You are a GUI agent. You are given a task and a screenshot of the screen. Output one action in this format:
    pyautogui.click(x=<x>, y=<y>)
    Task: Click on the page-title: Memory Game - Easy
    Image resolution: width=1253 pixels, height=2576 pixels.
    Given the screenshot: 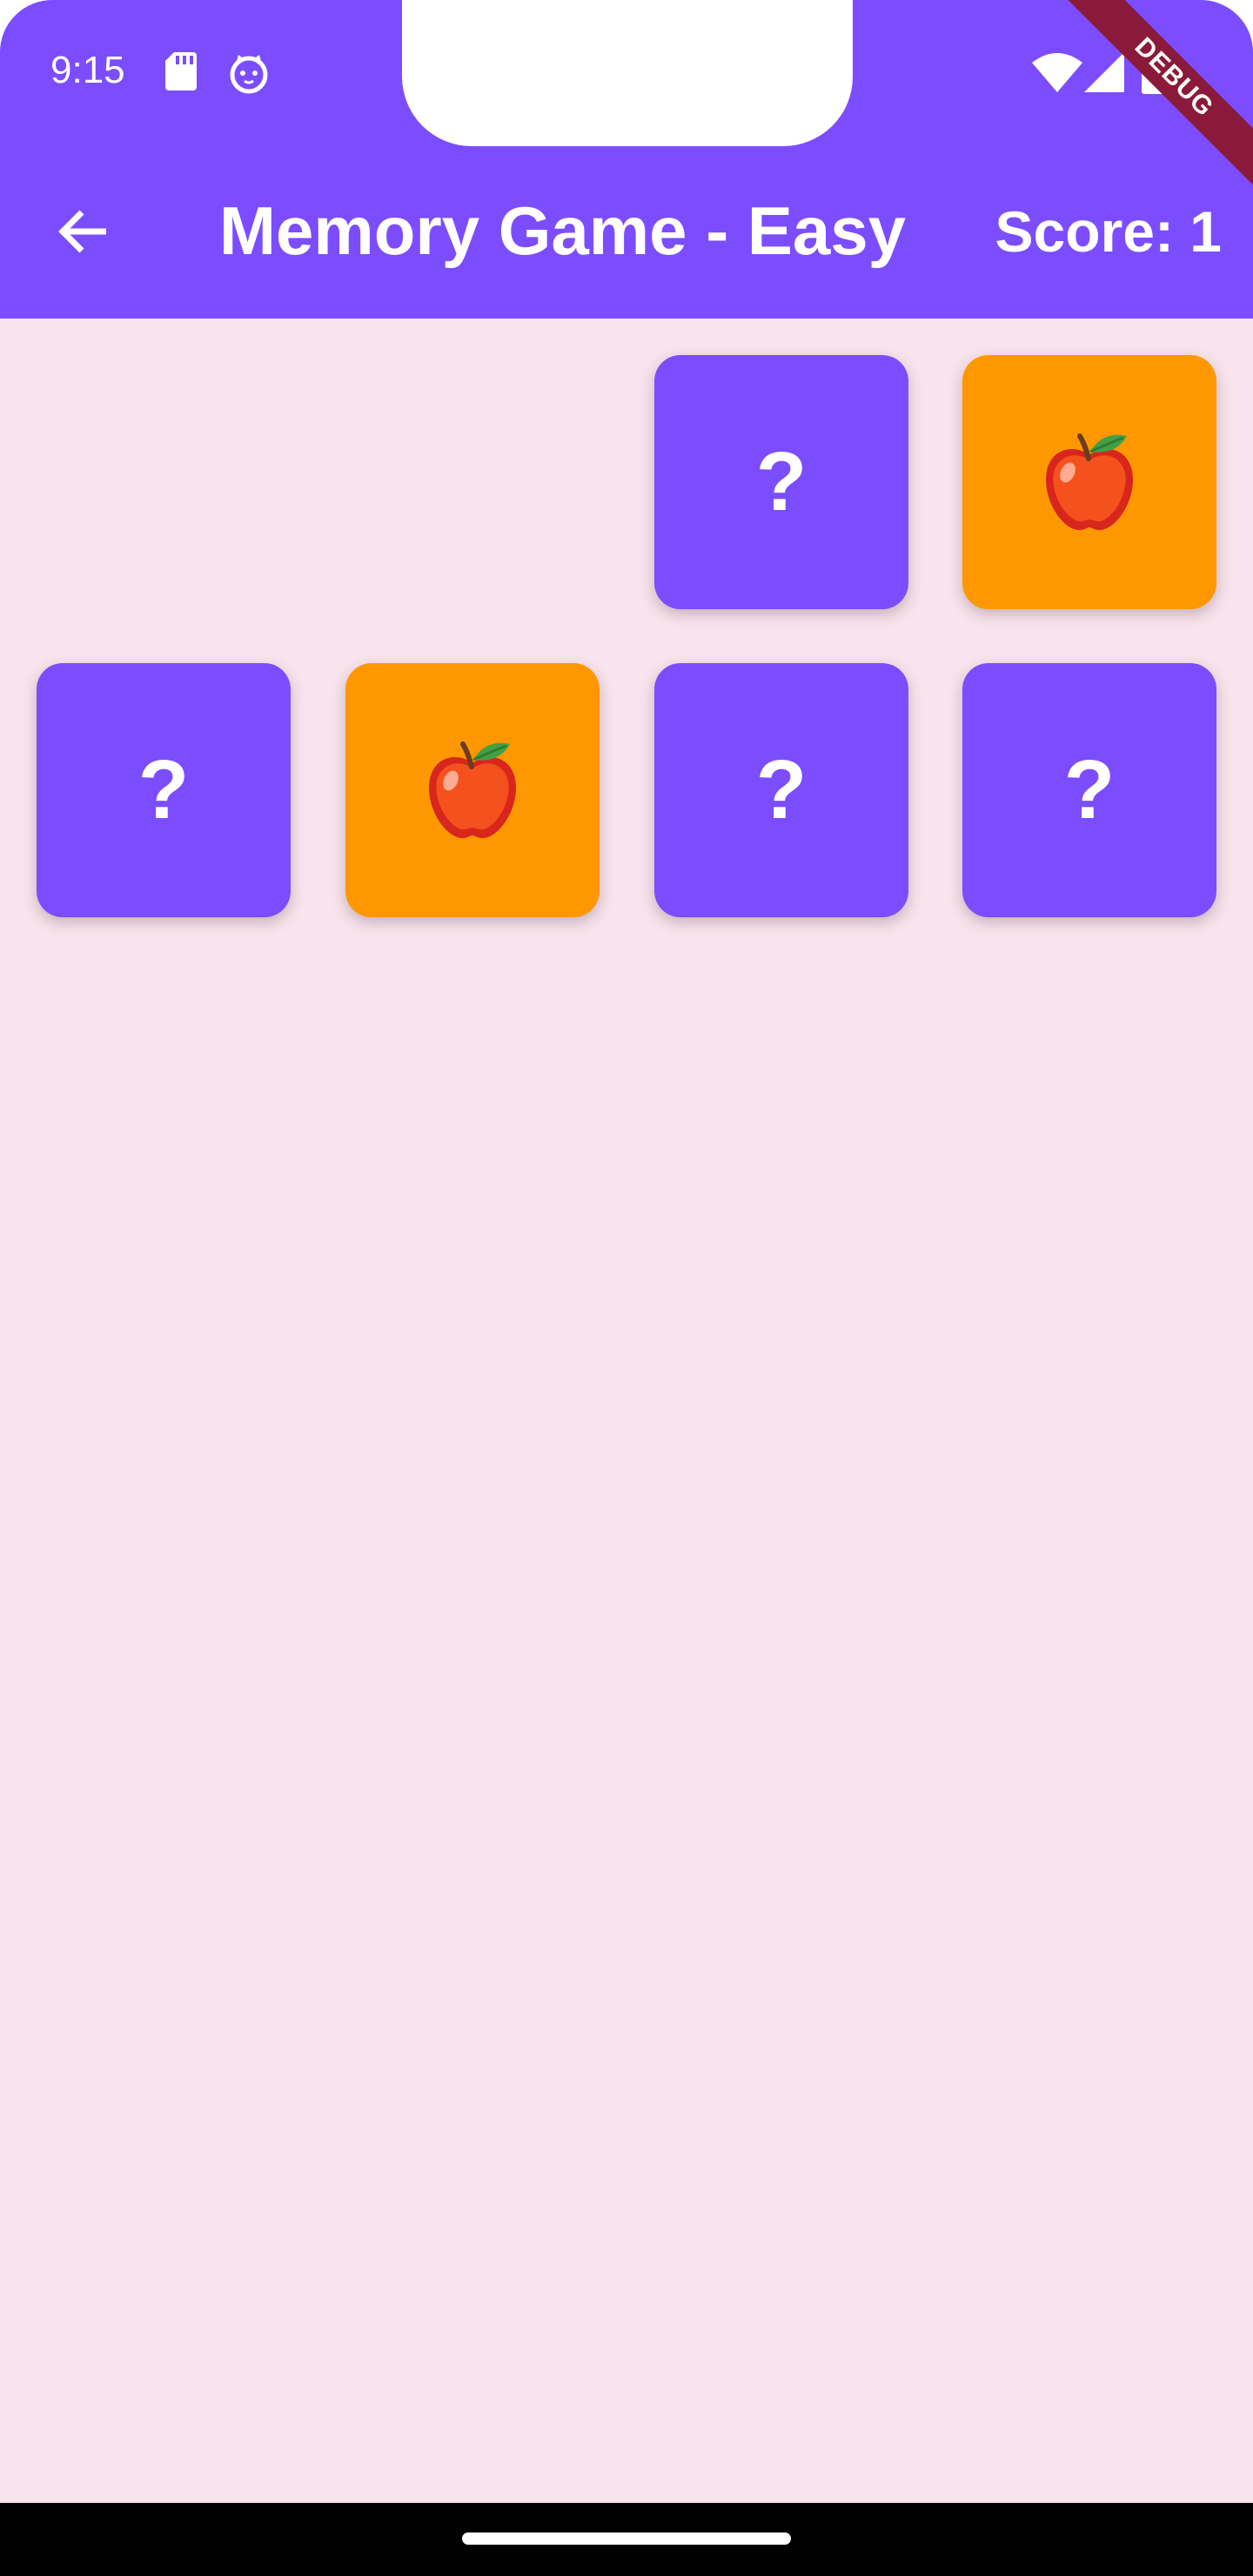 What is the action you would take?
    pyautogui.click(x=563, y=230)
    